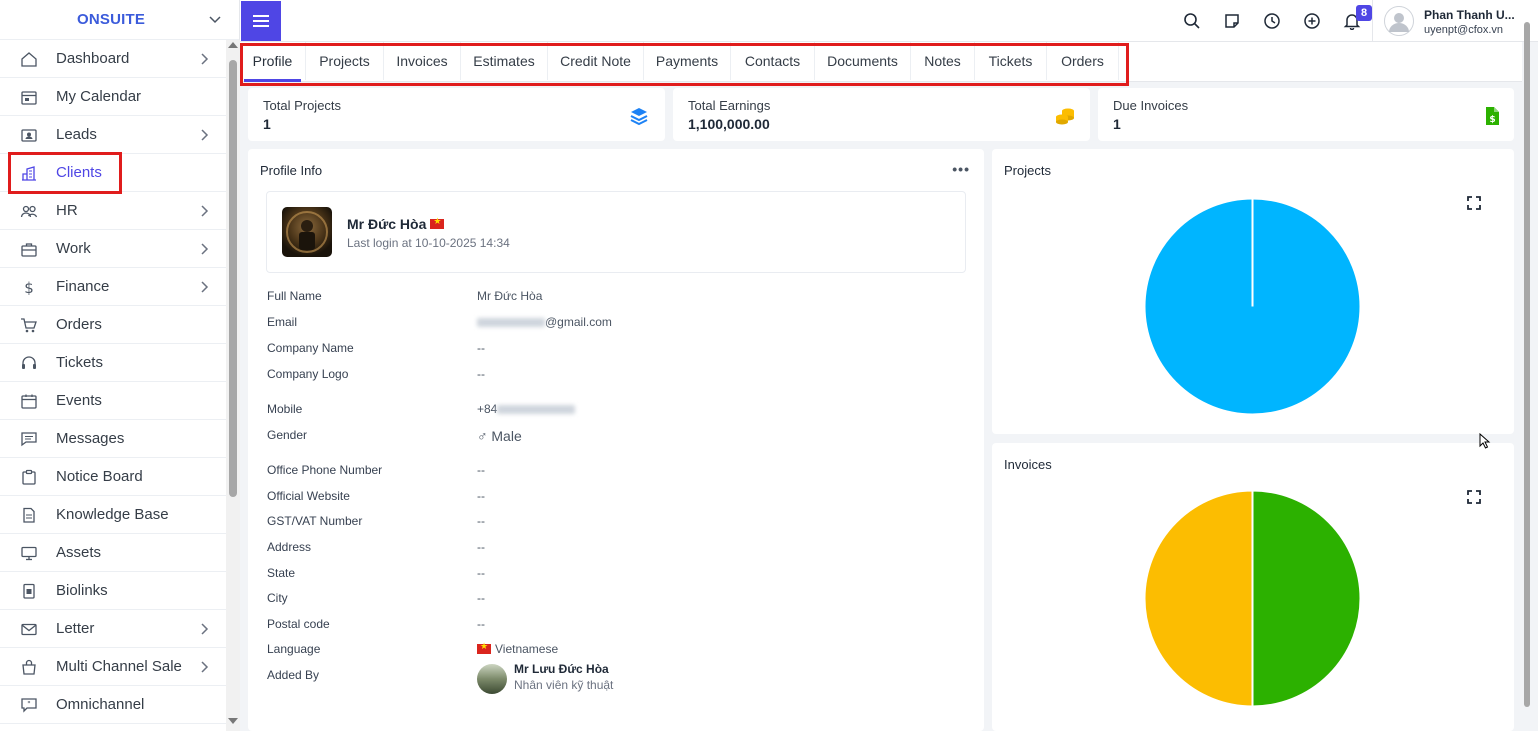  What do you see at coordinates (687, 61) in the screenshot?
I see `tab-payments: Payments` at bounding box center [687, 61].